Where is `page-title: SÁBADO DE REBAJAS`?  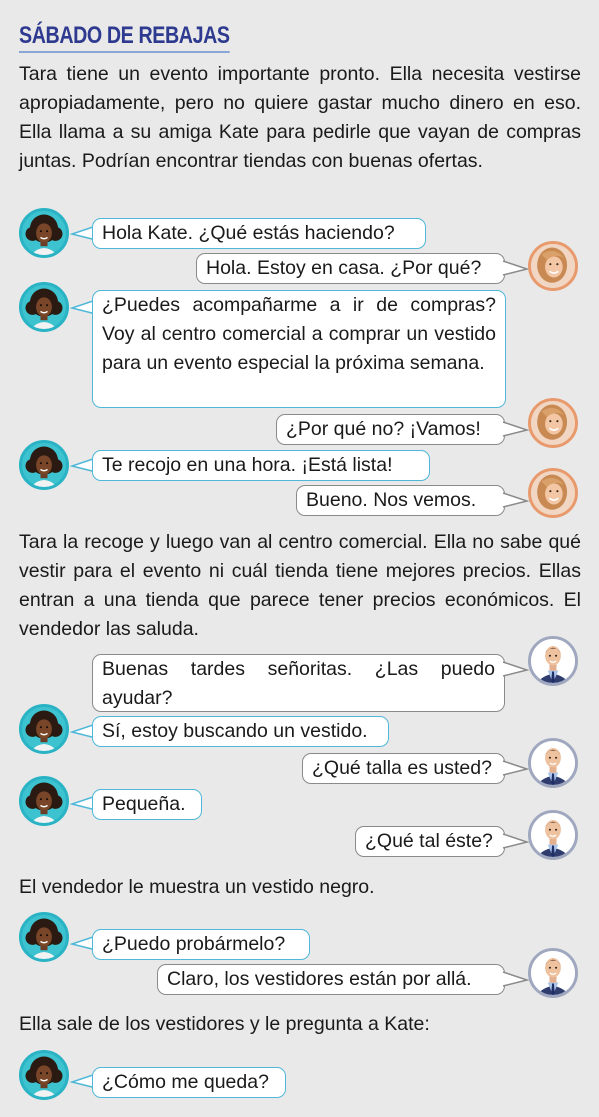 page-title: SÁBADO DE REBAJAS is located at coordinates (124, 37).